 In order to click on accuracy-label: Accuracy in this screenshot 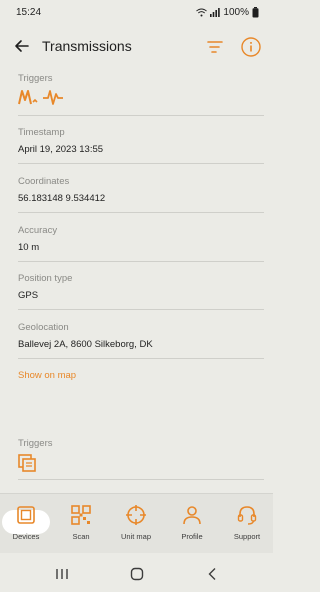, I will do `click(38, 230)`.